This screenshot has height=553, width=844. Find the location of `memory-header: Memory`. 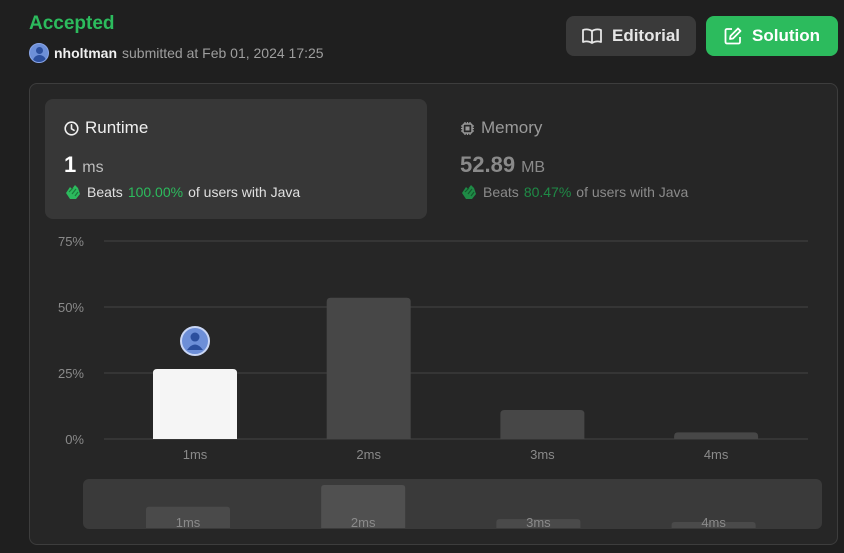

memory-header: Memory is located at coordinates (626, 128).